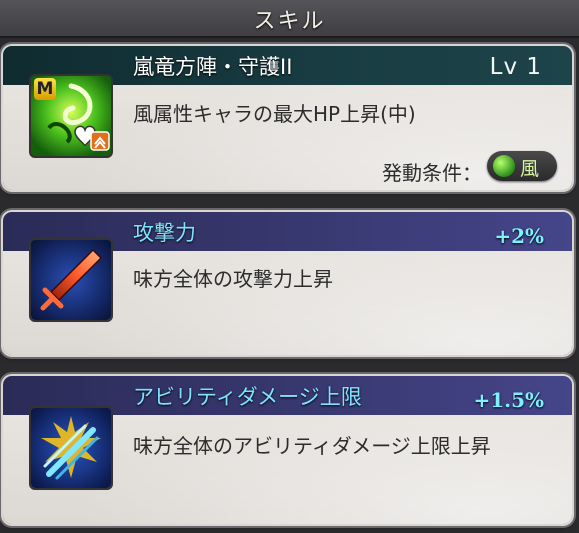 This screenshot has height=533, width=579. I want to click on attack-up-icon, so click(71, 280).